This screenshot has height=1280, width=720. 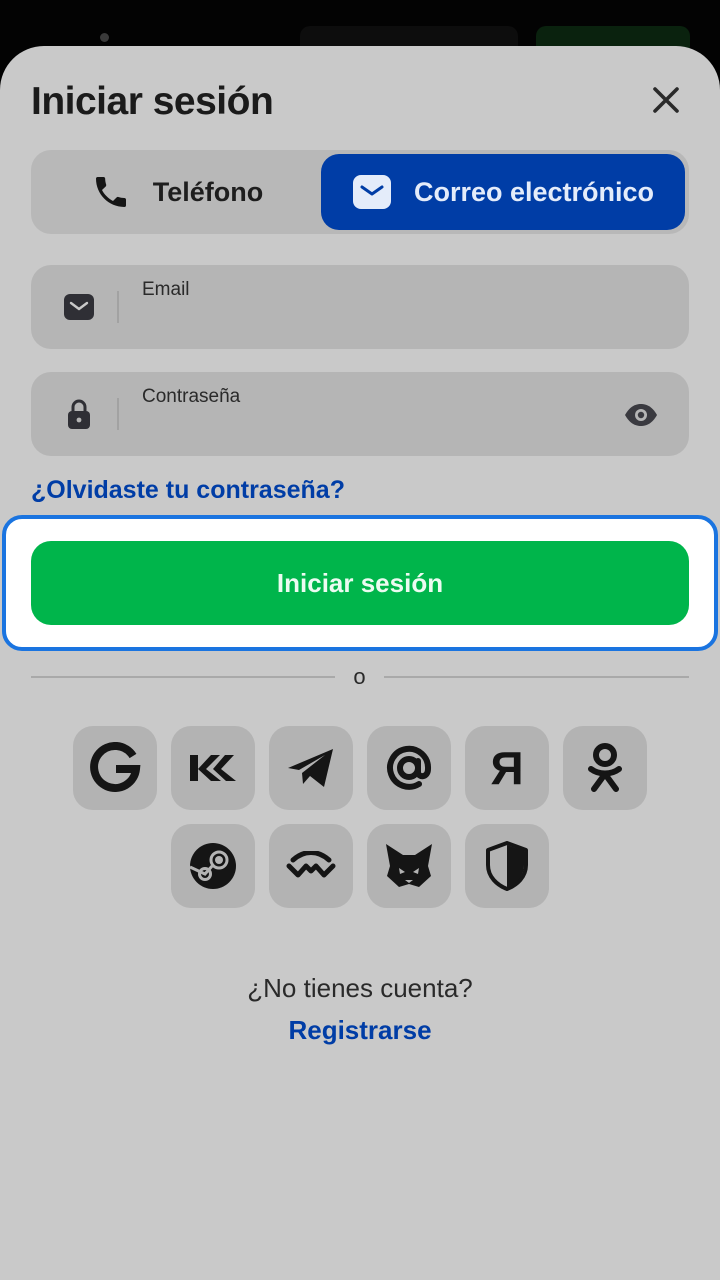 I want to click on tab-email: Correo electrónico, so click(x=503, y=192).